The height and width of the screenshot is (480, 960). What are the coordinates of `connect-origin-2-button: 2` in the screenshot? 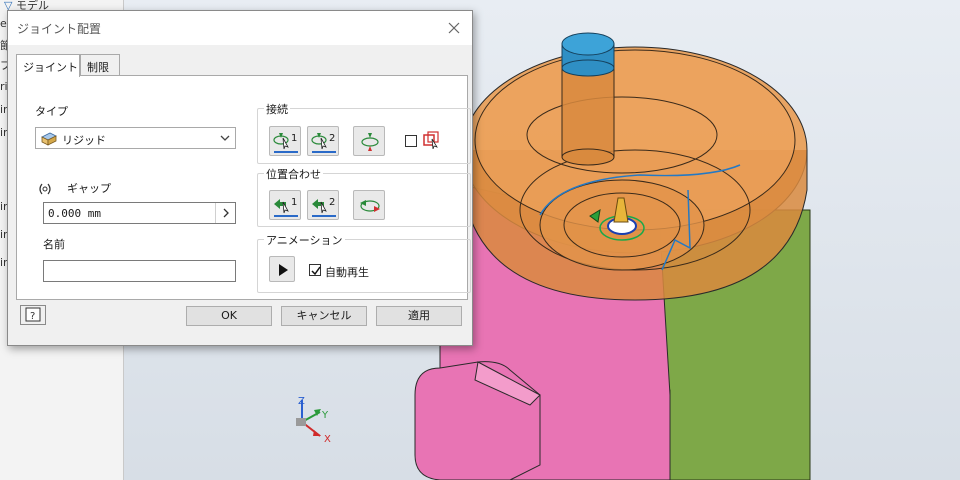 It's located at (323, 141).